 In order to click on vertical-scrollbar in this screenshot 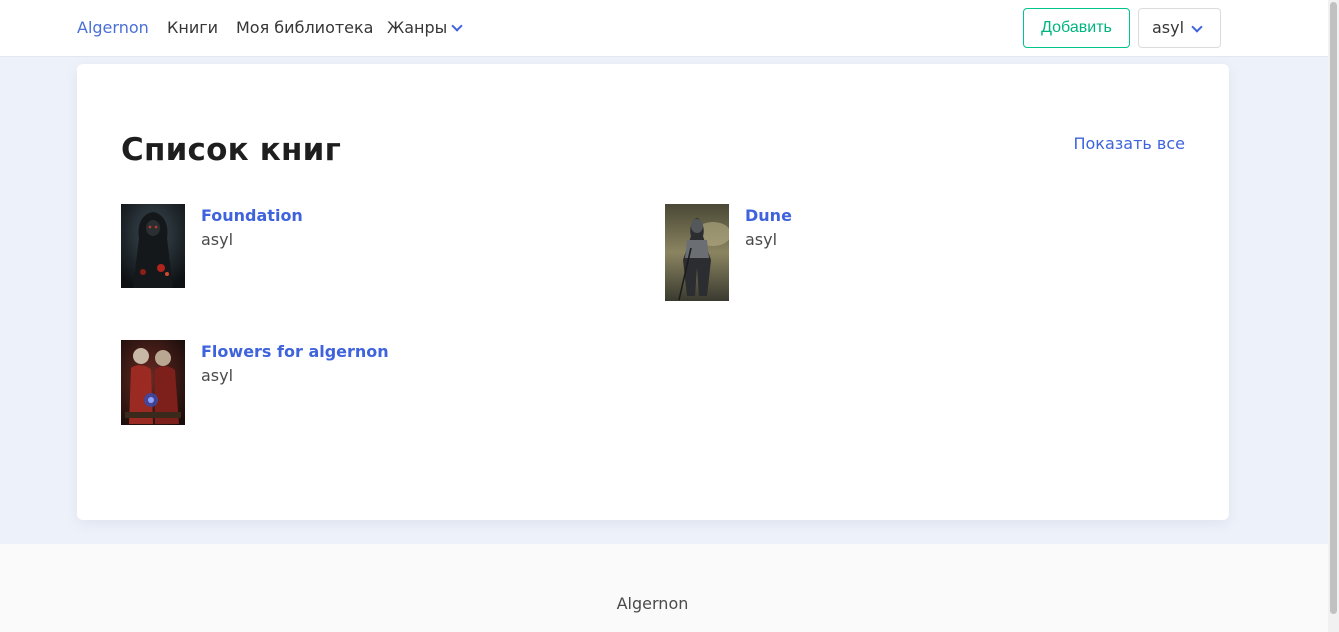, I will do `click(1333, 316)`.